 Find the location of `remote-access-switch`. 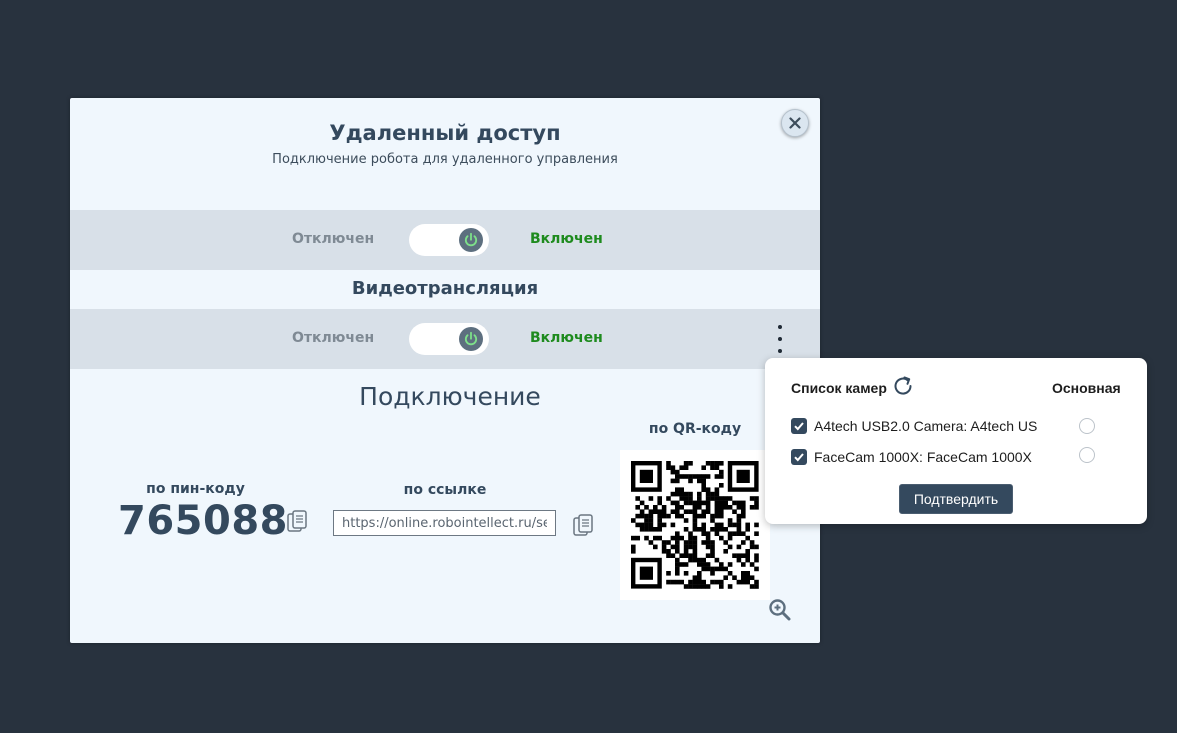

remote-access-switch is located at coordinates (449, 240).